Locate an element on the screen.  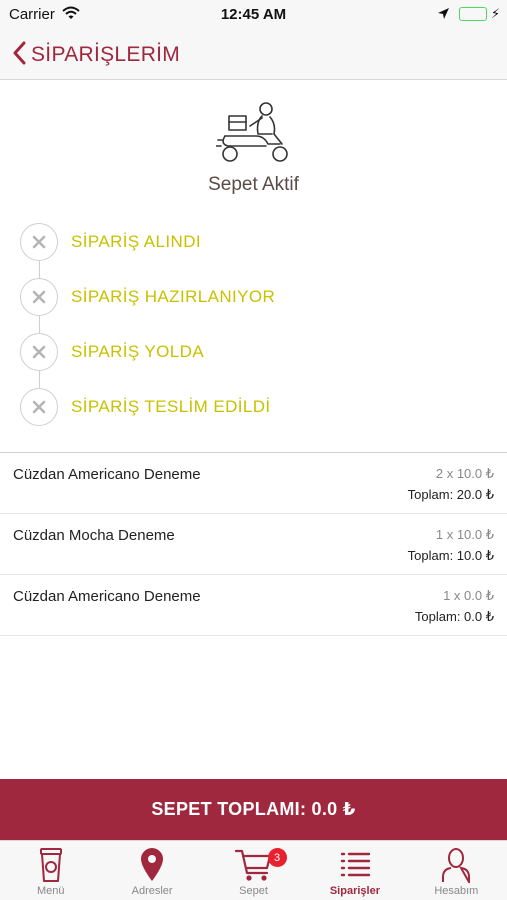
order-item-total: Toplam: 10.0 ₺ is located at coordinates (450, 555).